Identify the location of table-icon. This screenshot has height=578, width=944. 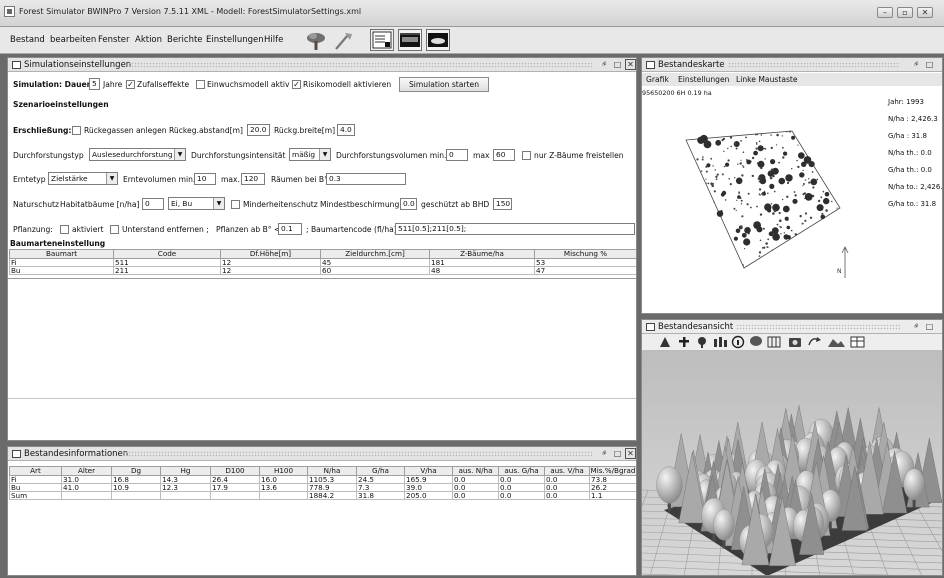
(857, 342).